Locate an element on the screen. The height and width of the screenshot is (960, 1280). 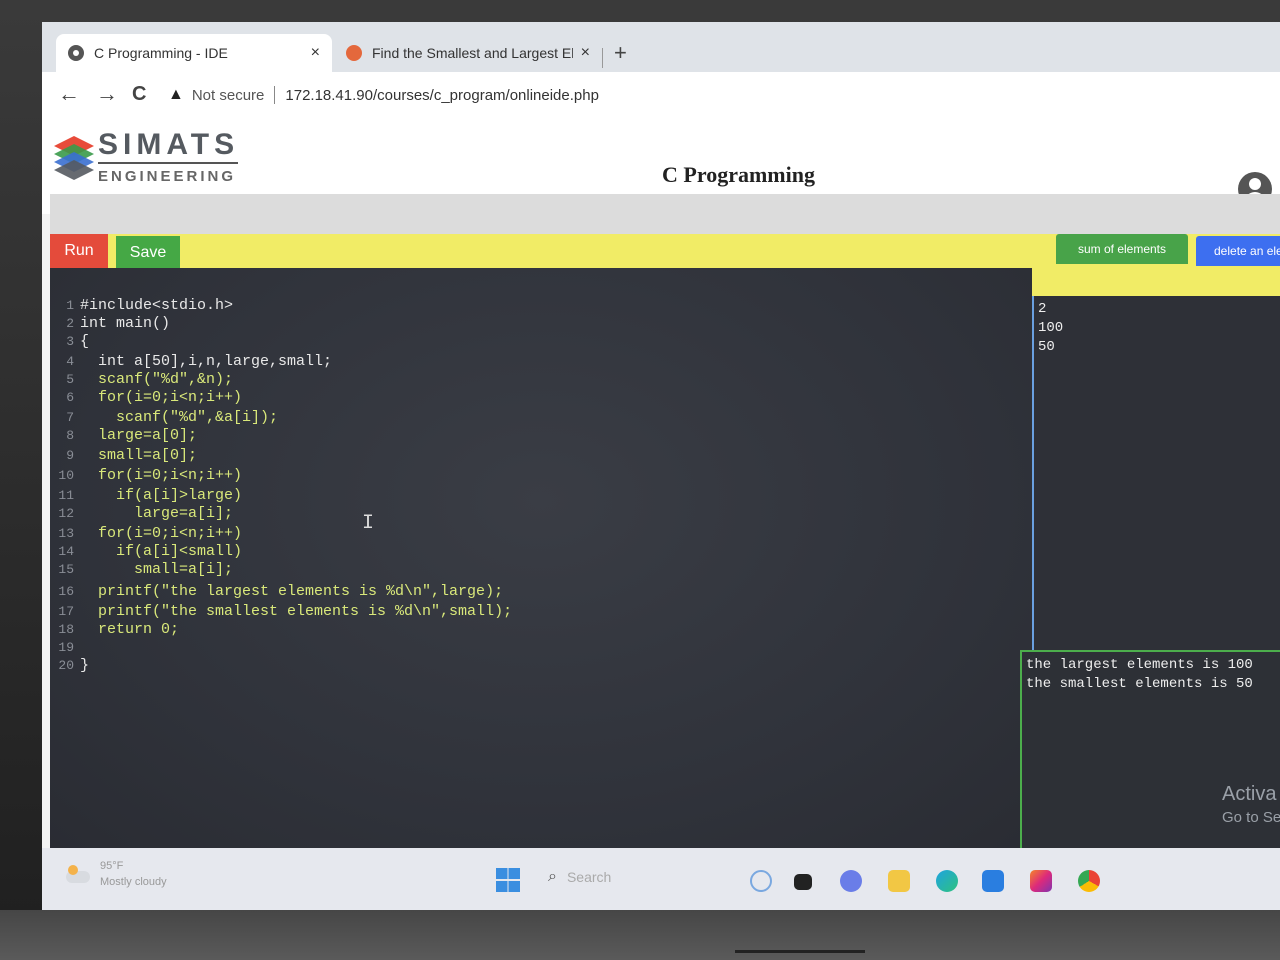
omnibox-separator is located at coordinates (275, 95).